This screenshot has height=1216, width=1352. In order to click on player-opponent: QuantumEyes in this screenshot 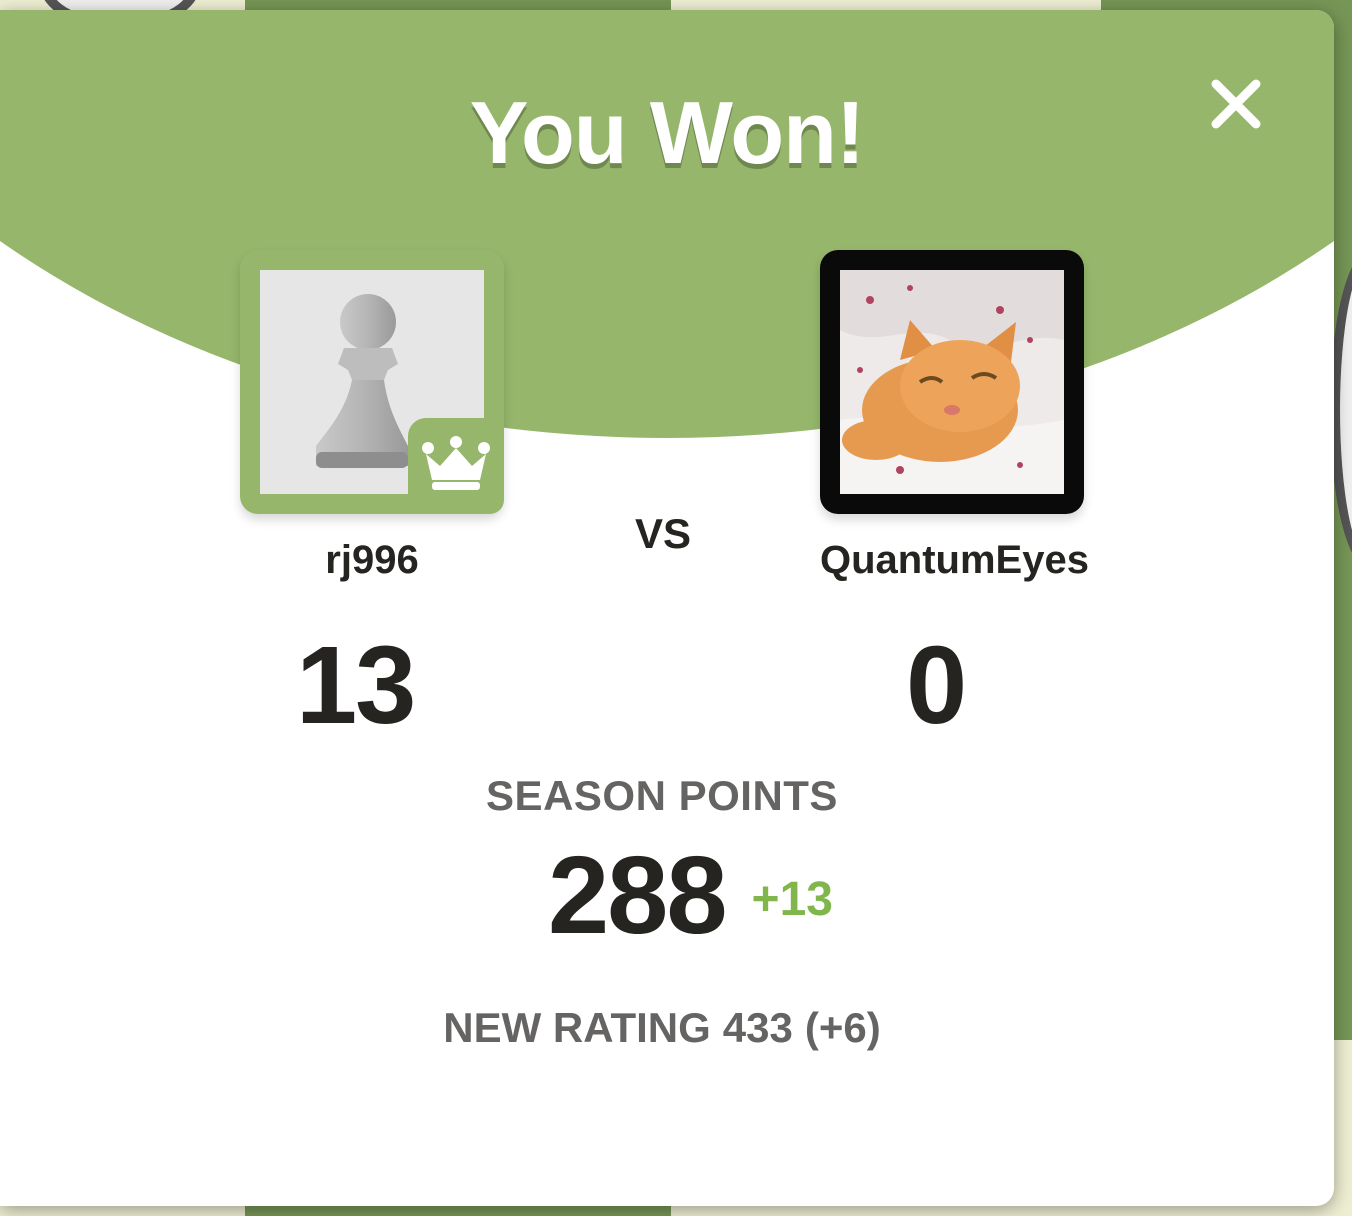, I will do `click(954, 416)`.